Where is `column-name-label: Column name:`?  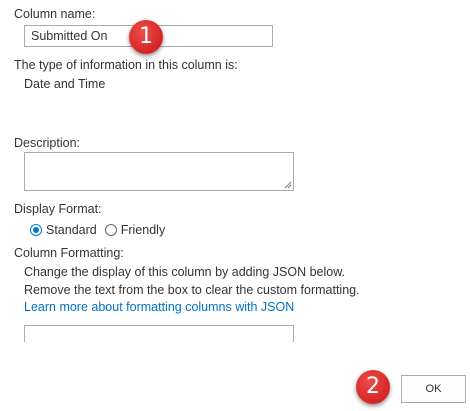
column-name-label: Column name: is located at coordinates (55, 14).